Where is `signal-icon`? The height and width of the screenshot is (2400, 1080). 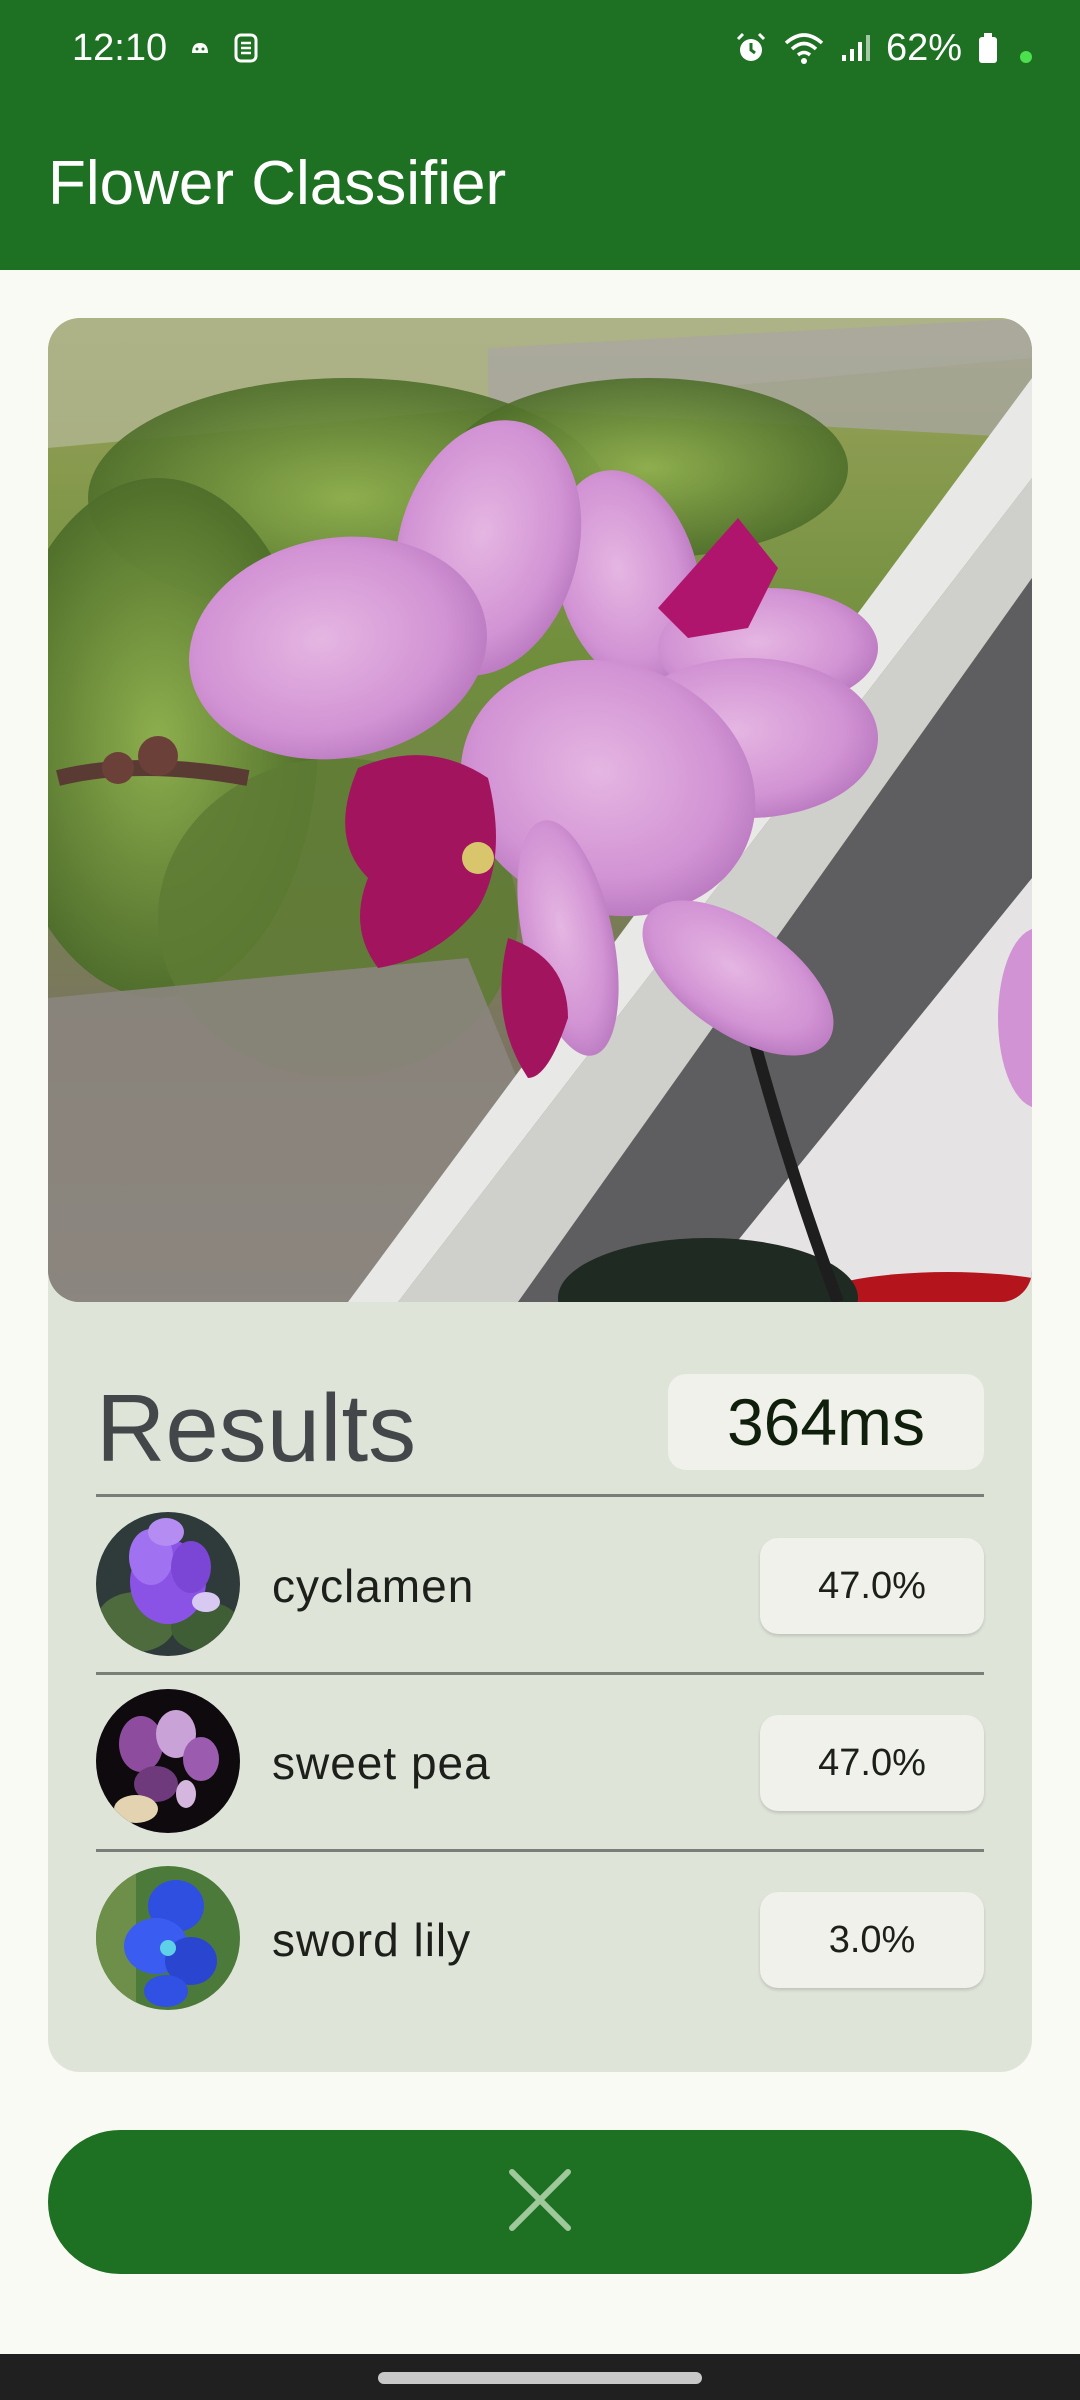 signal-icon is located at coordinates (855, 48).